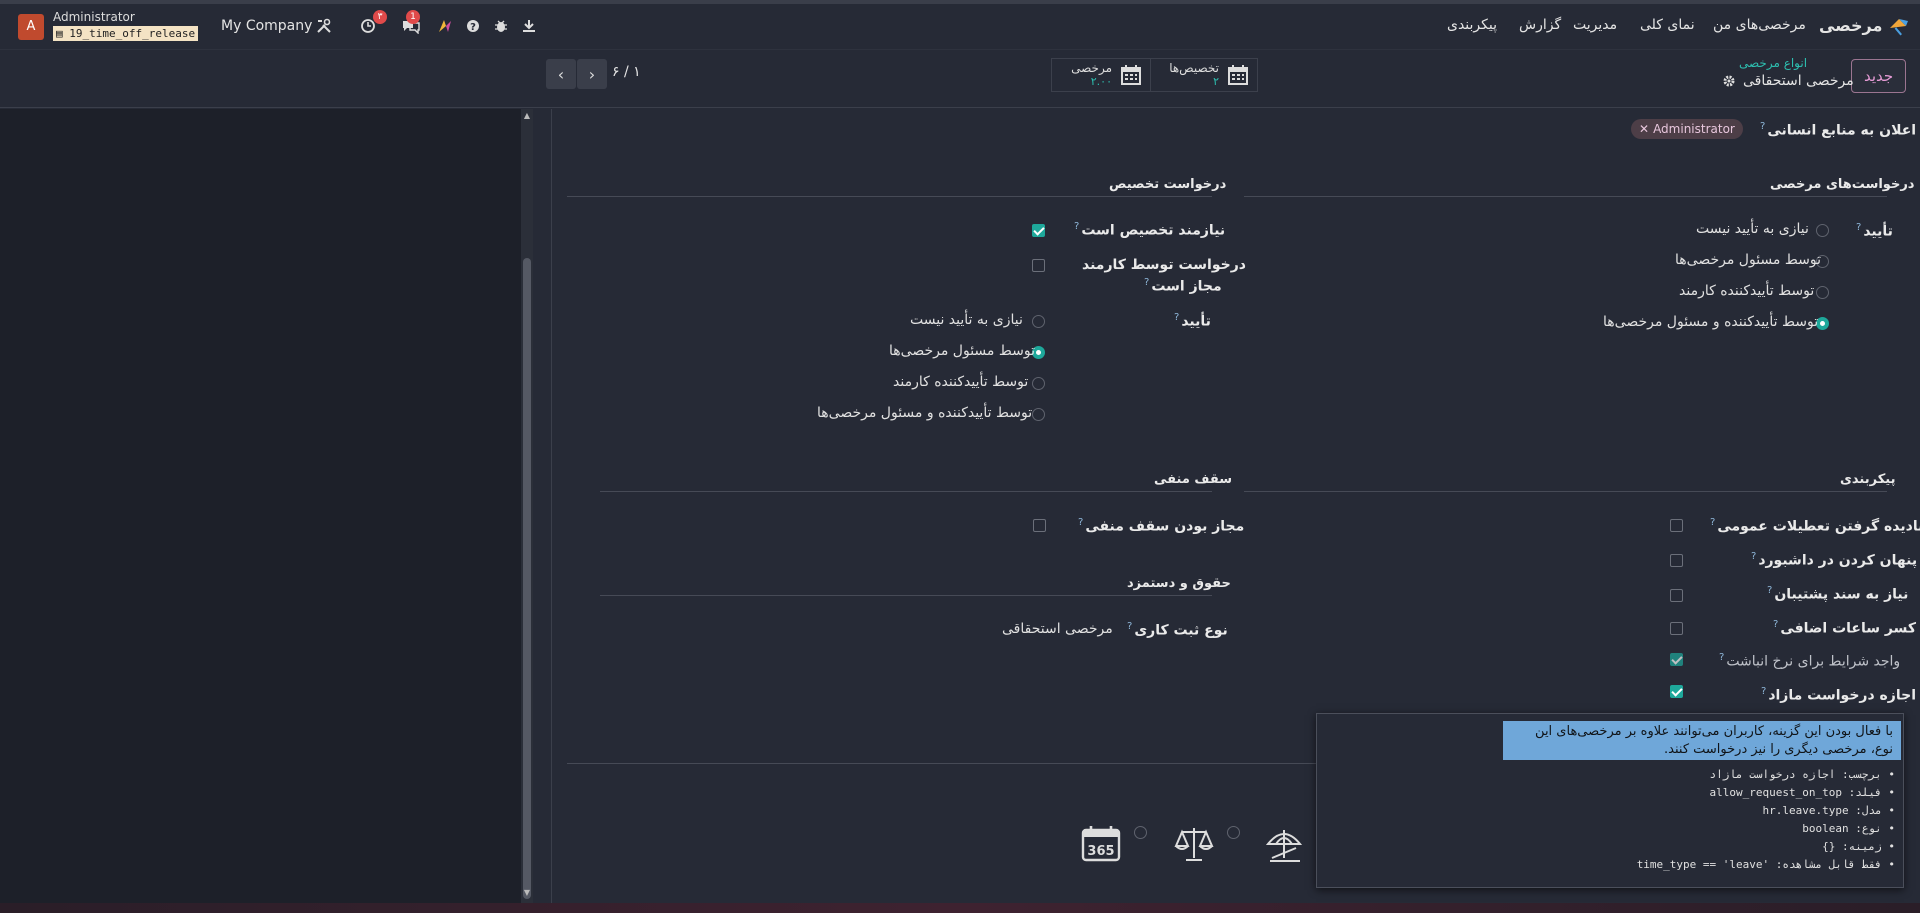 The image size is (1920, 913). What do you see at coordinates (1192, 321) in the screenshot?
I see `allocation-approval-label: تأیید?` at bounding box center [1192, 321].